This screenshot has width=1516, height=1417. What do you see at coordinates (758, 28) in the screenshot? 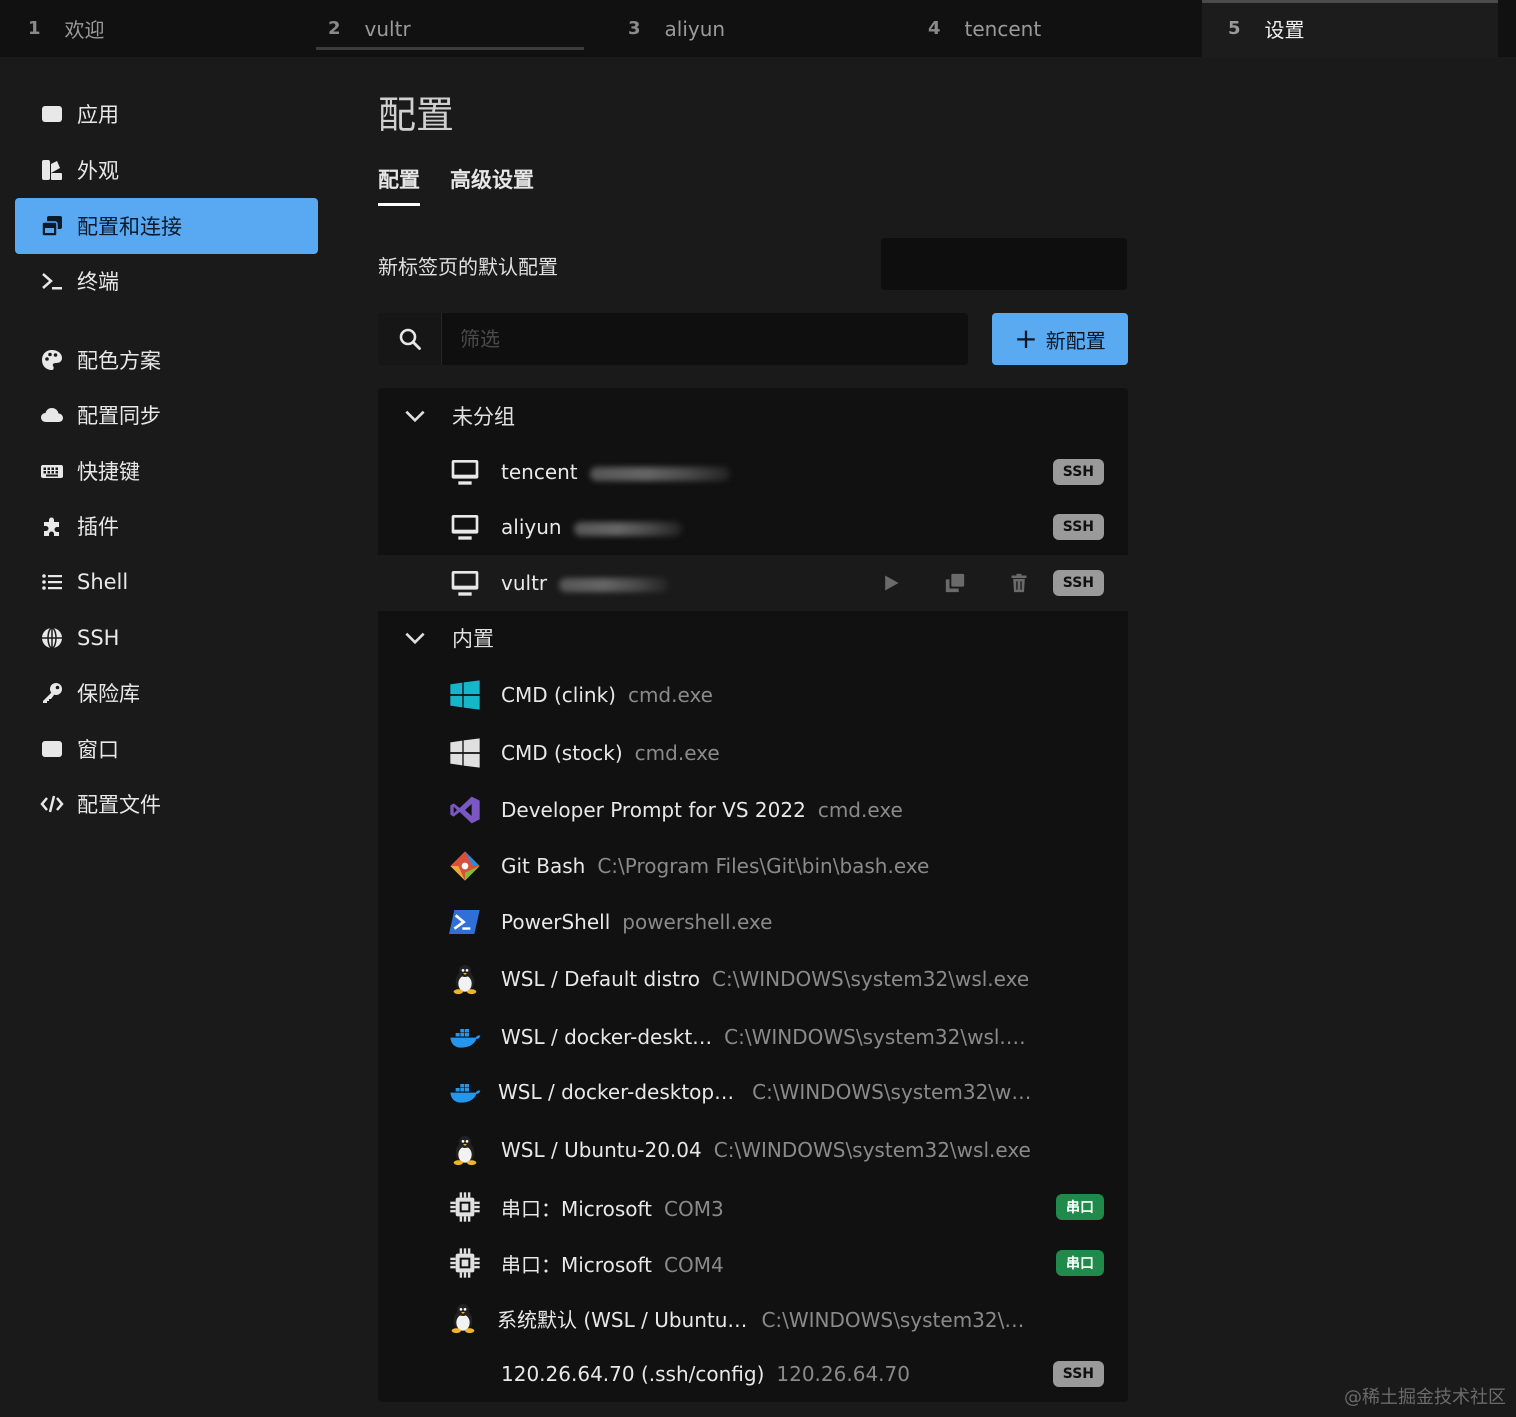
I see `tab-bar: 1 欢迎 2 vultr 3 aliyun 4 tencent 5 设置` at bounding box center [758, 28].